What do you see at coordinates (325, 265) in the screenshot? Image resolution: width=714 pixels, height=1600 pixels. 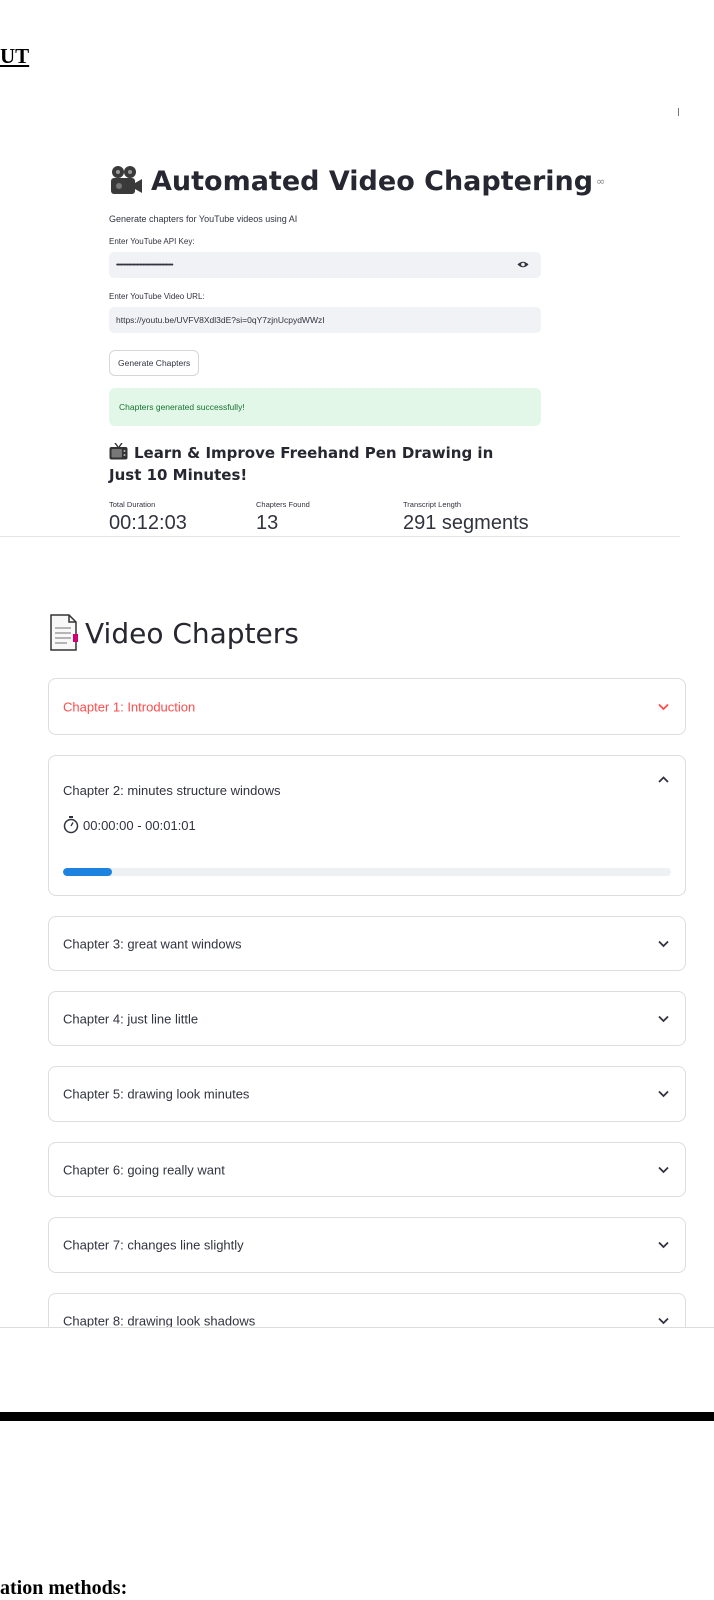 I see `api-key-input: •••••••••••••••••••••••••••••••••••••••` at bounding box center [325, 265].